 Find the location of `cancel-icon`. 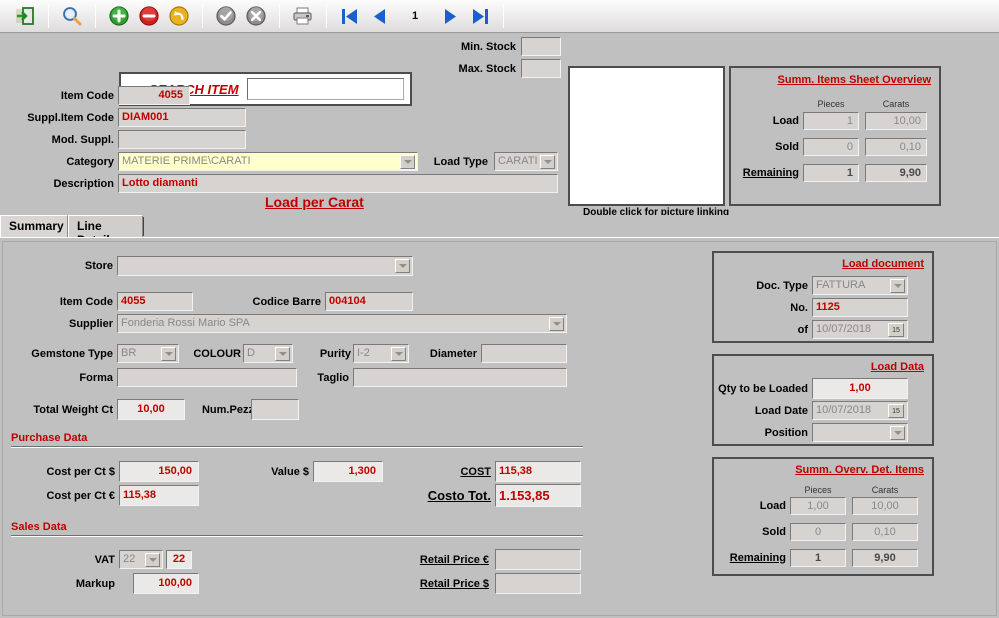

cancel-icon is located at coordinates (256, 16).